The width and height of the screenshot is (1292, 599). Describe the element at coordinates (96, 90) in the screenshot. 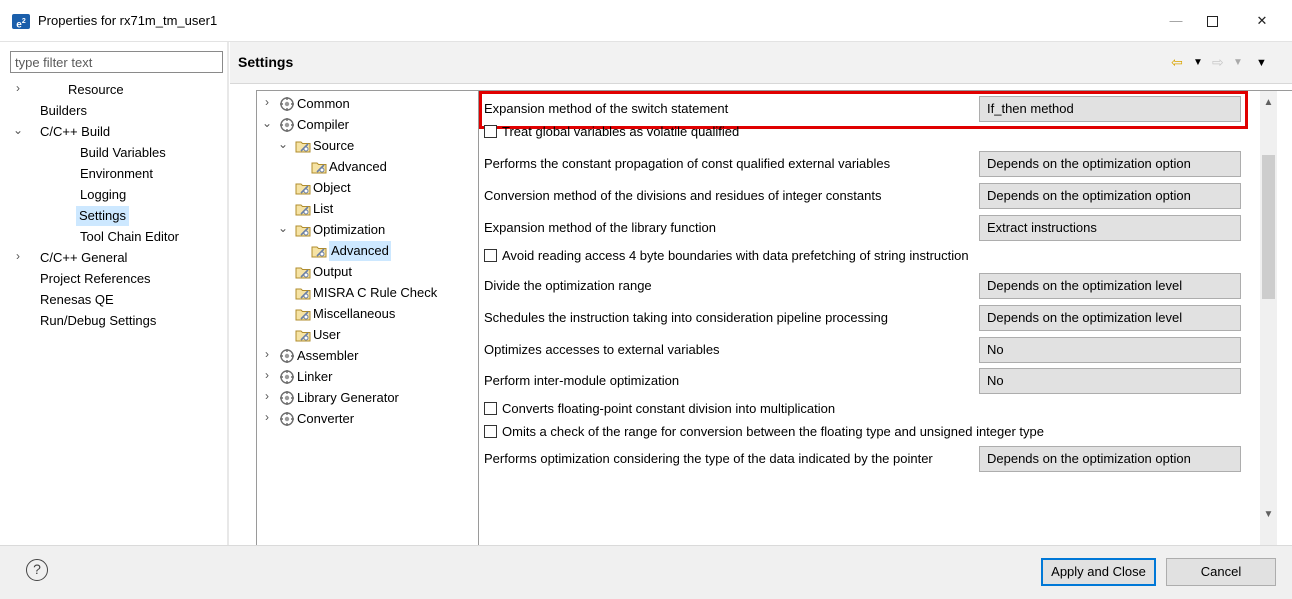

I see `nav-item-resource: Resource` at that location.